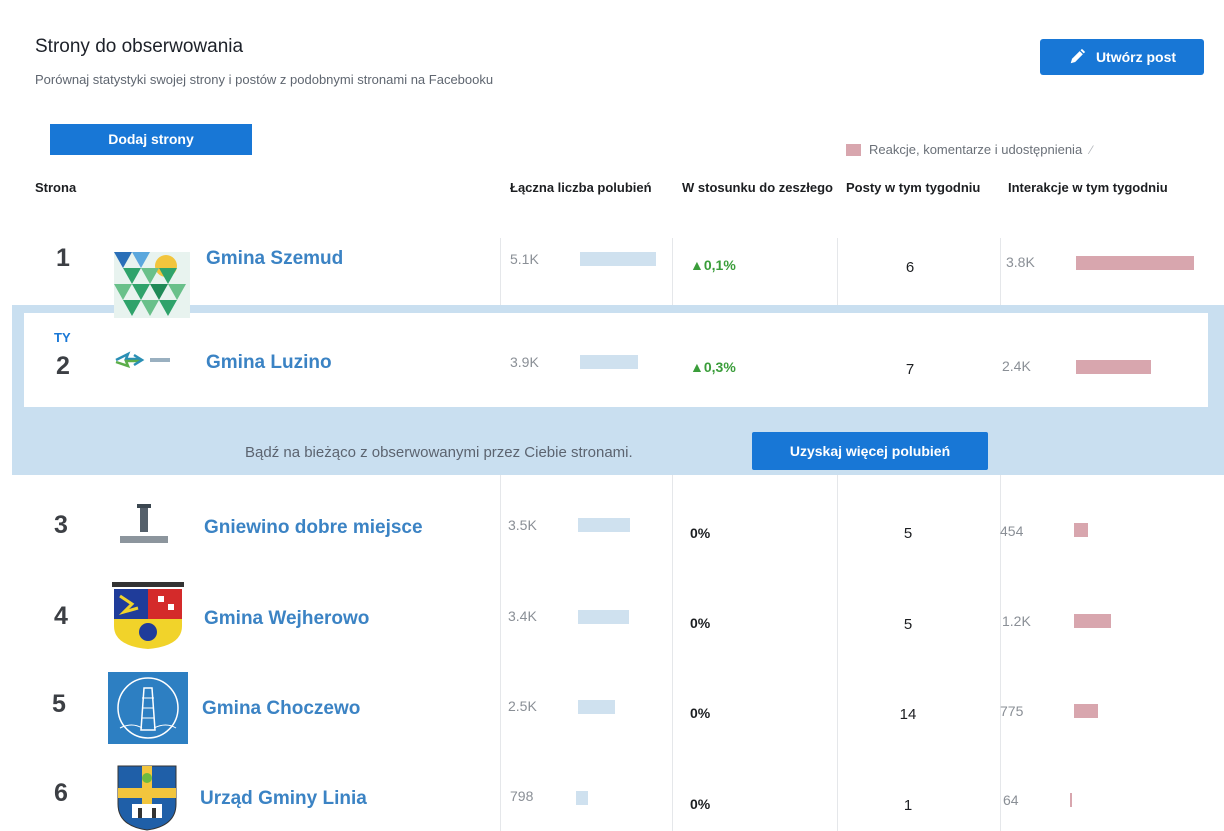 The width and height of the screenshot is (1224, 831). What do you see at coordinates (522, 525) in the screenshot?
I see `total-likes: 3.5K` at bounding box center [522, 525].